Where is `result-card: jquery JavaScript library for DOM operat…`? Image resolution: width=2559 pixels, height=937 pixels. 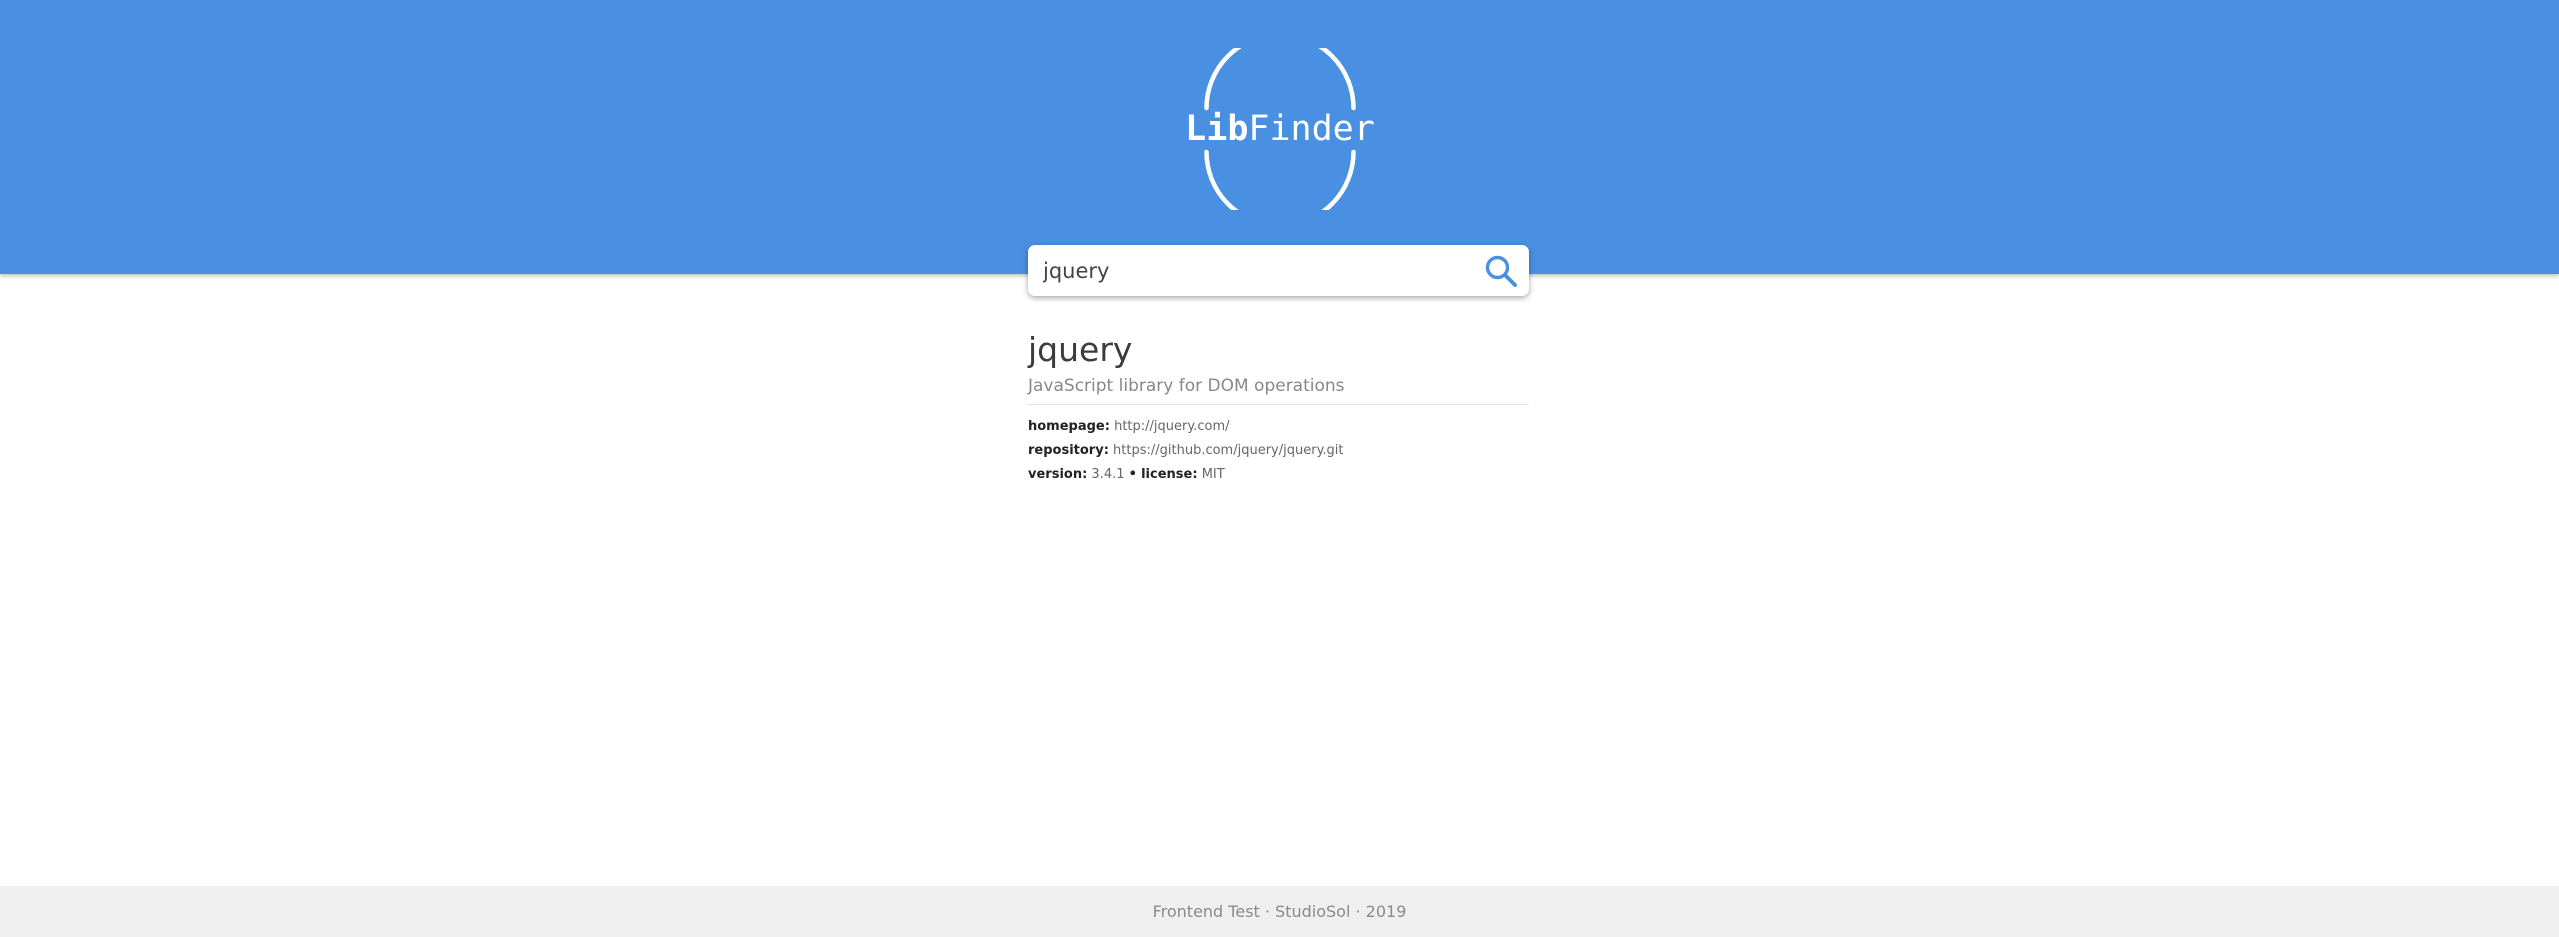
result-card: jquery JavaScript library for DOM operat… is located at coordinates (1278, 406).